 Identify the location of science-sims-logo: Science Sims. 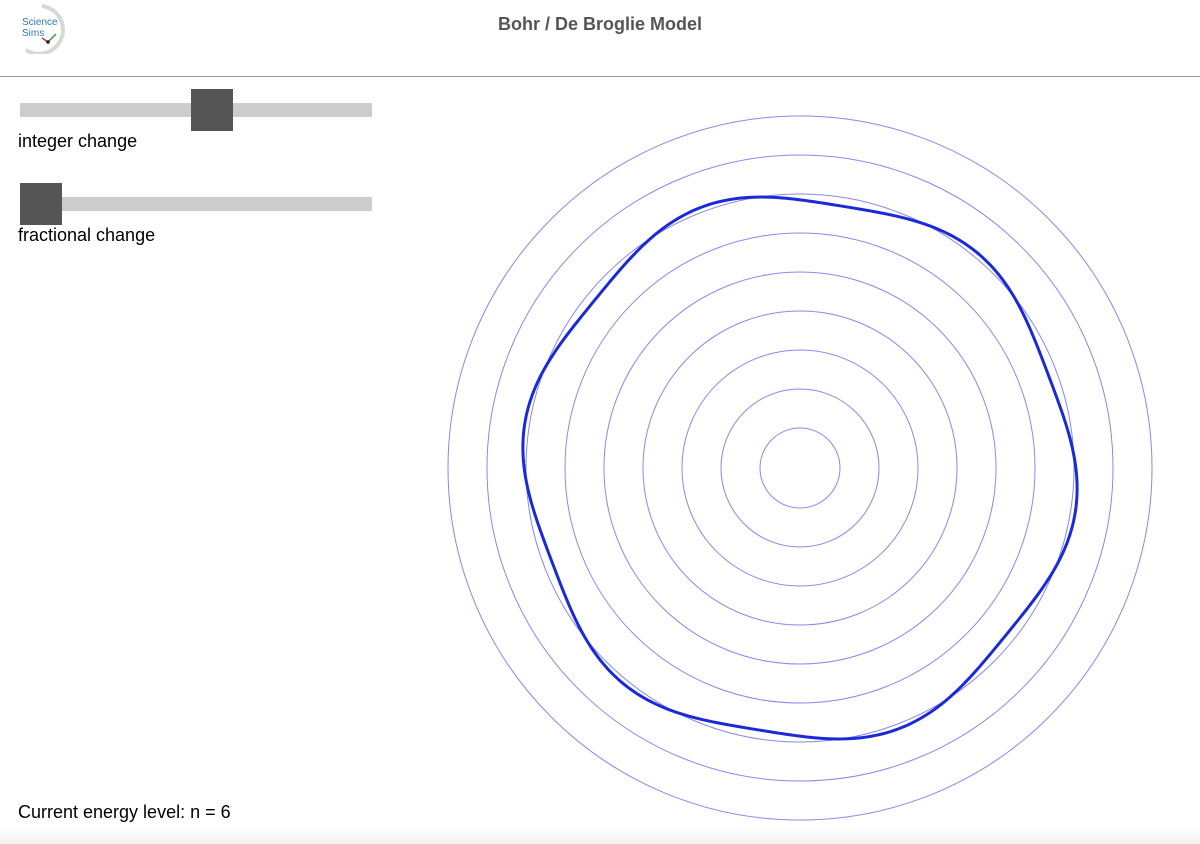
(40, 30).